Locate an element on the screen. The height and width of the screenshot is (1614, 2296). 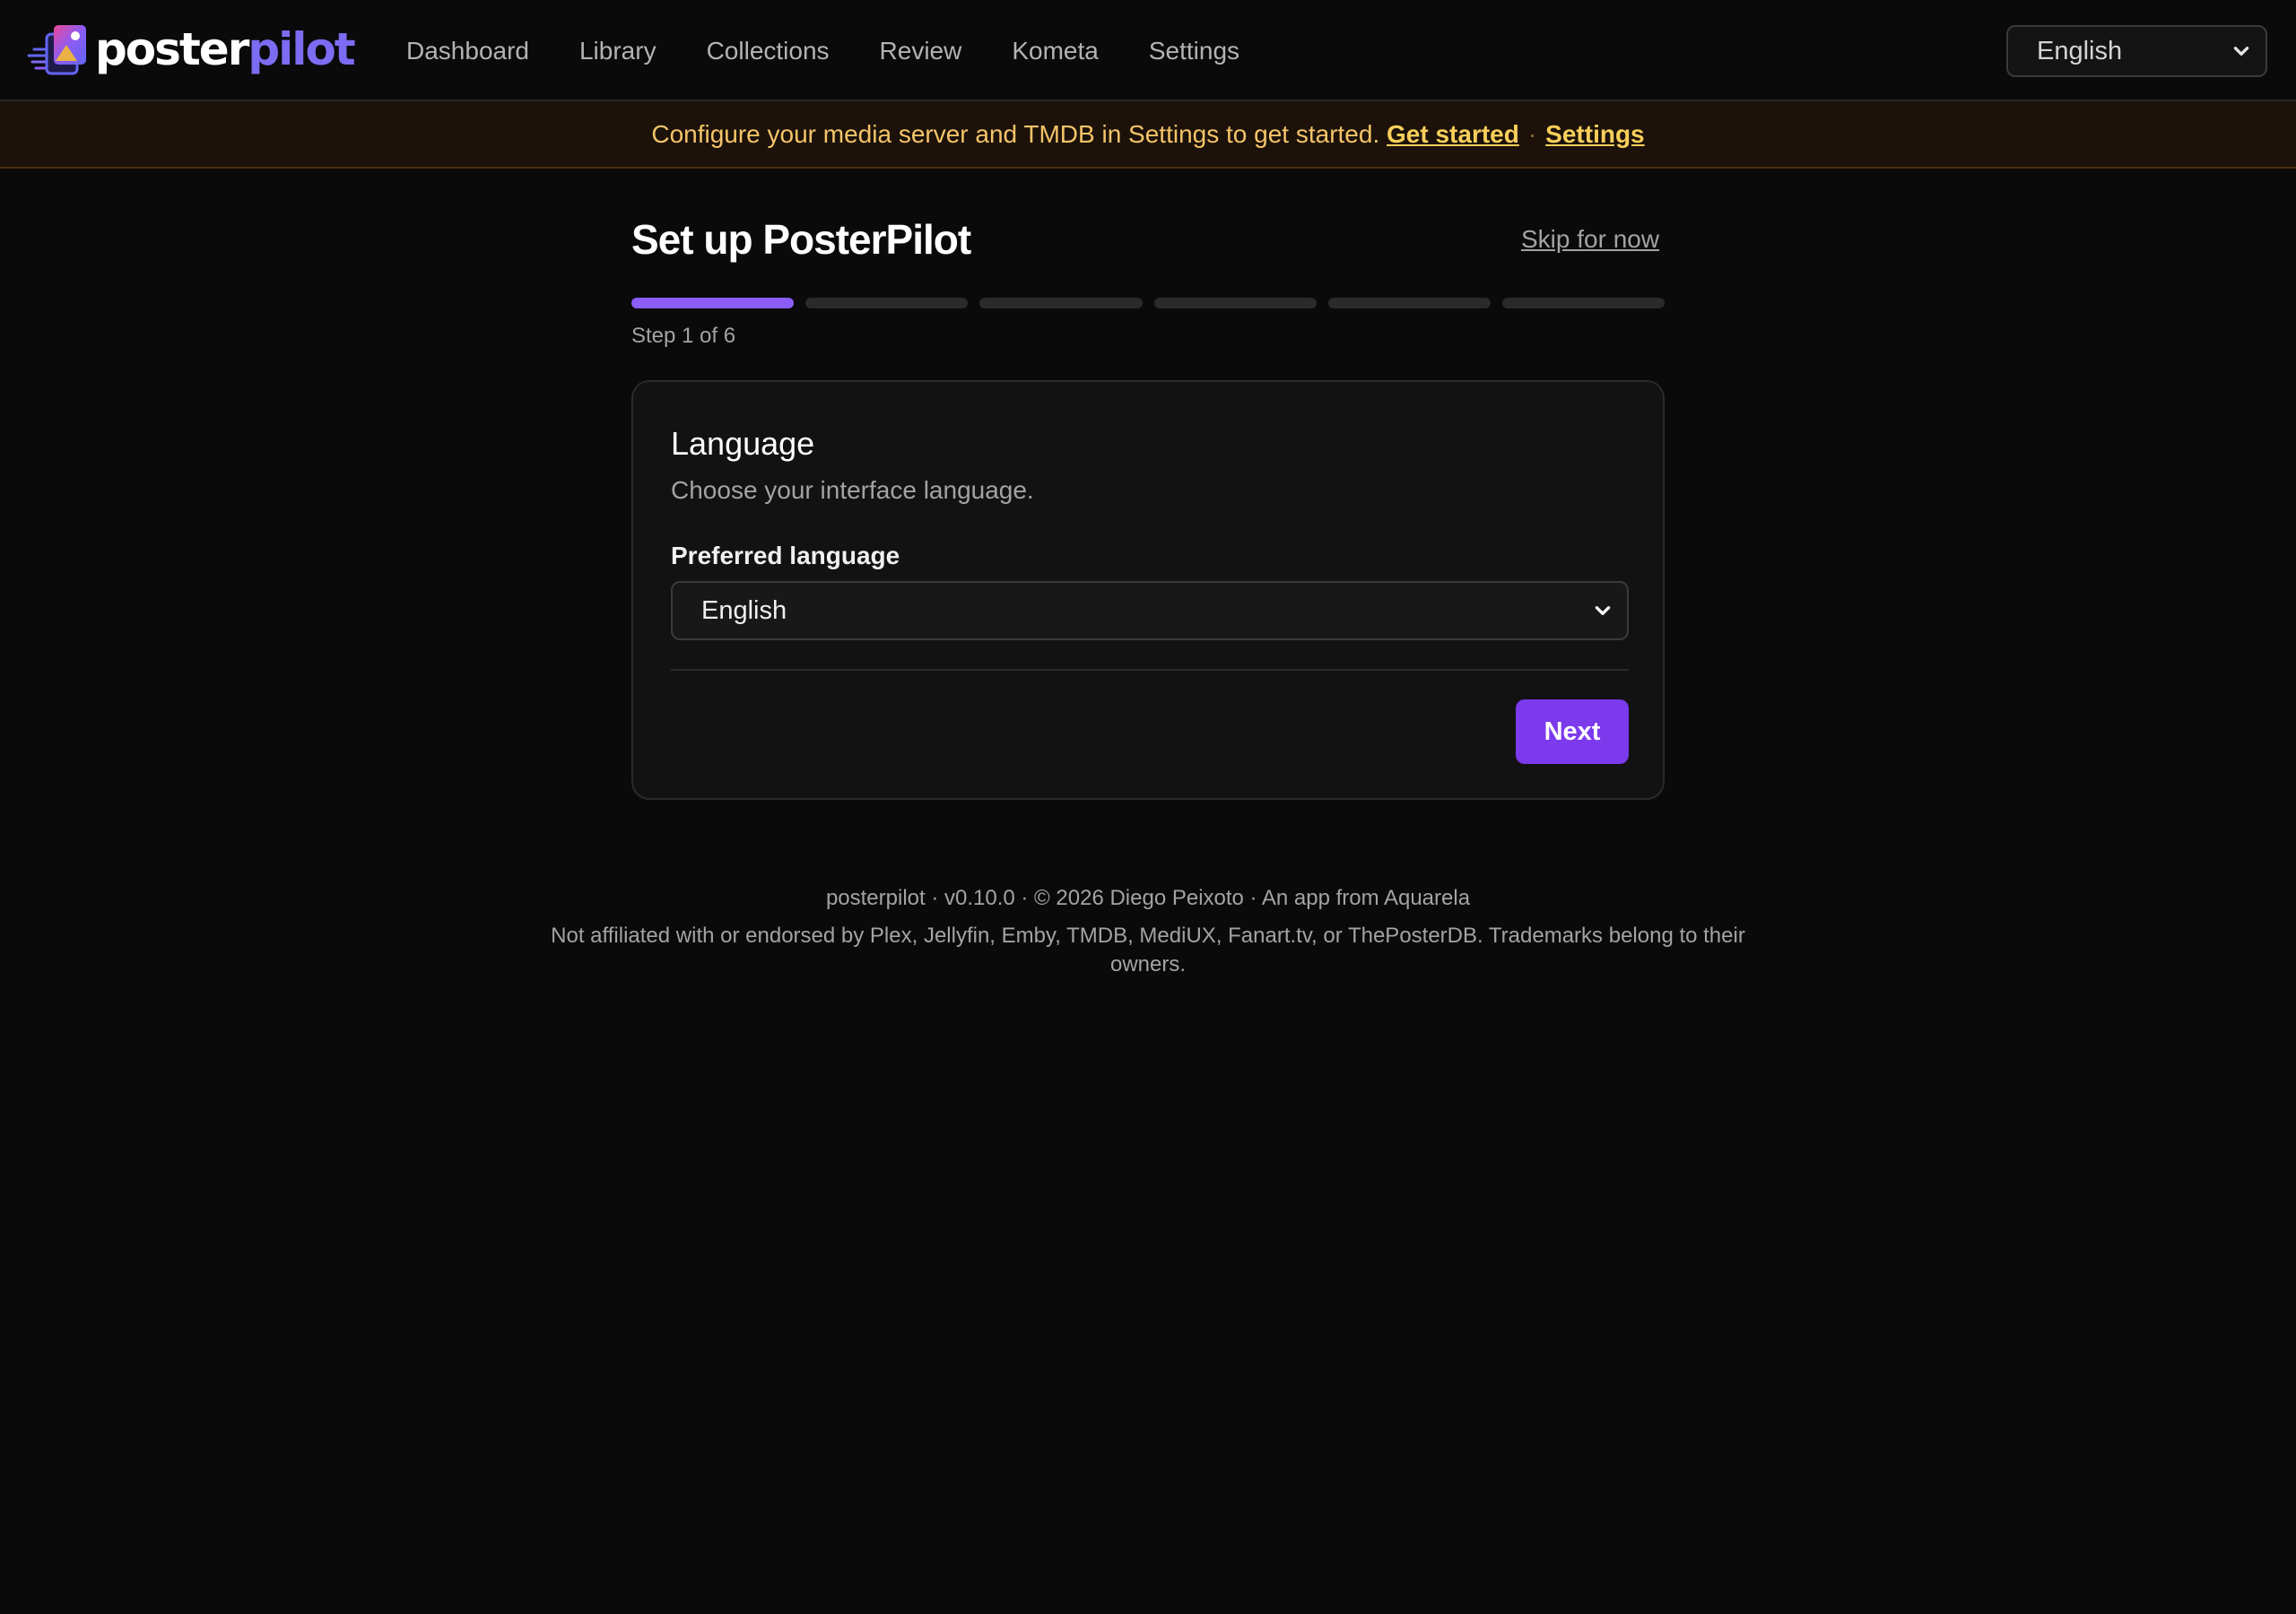
nav-review: Review is located at coordinates (921, 51).